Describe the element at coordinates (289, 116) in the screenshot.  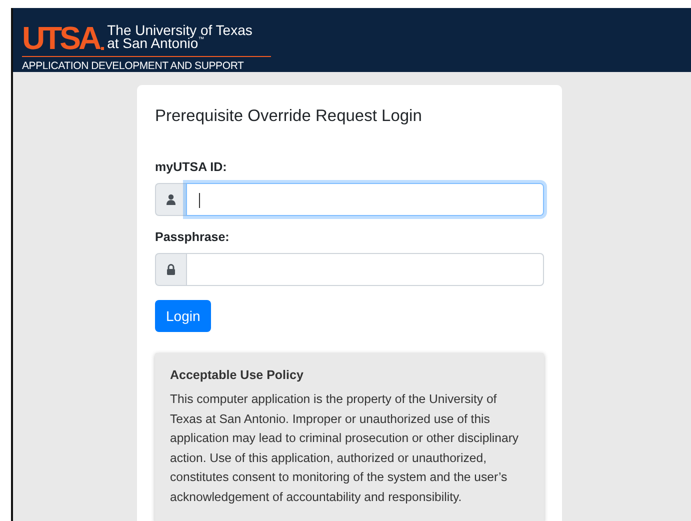
I see `login-title: Prerequisite Override Request Login` at that location.